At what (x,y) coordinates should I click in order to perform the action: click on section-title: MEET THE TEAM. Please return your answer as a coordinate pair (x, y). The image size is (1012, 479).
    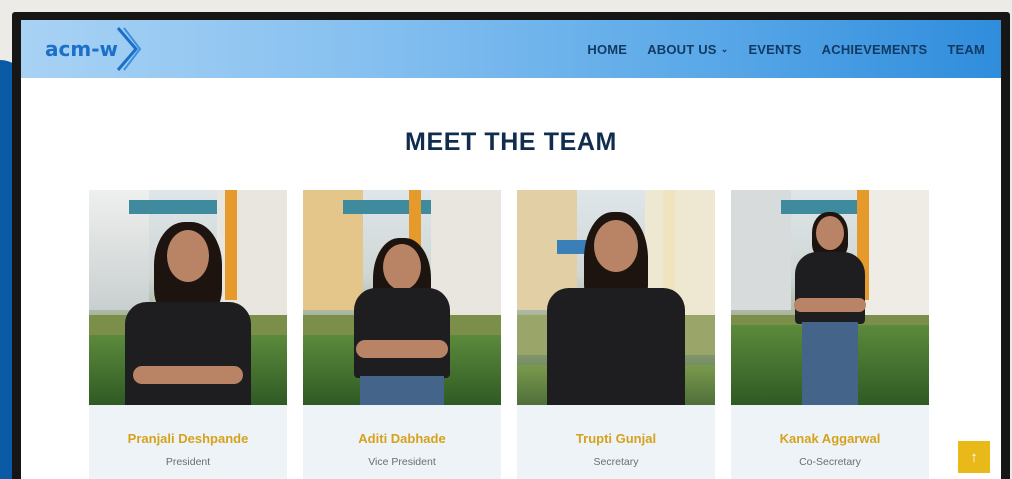
    Looking at the image, I should click on (511, 142).